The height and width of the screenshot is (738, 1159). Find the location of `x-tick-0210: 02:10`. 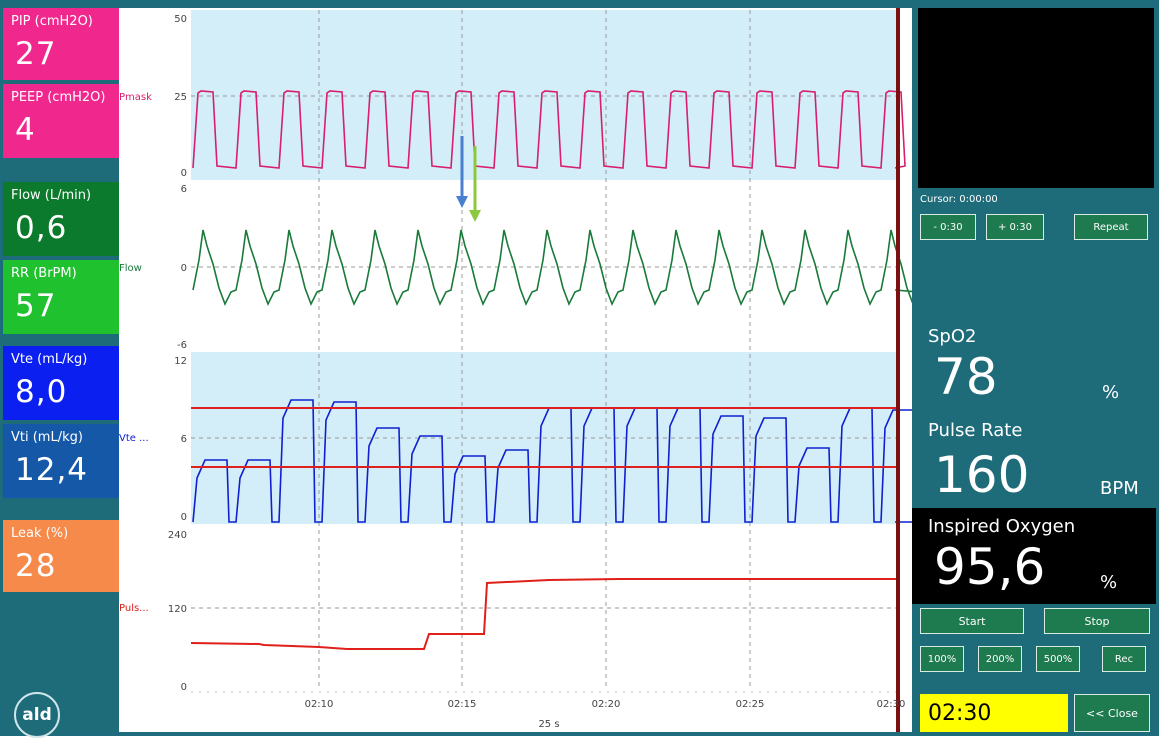

x-tick-0210: 02:10 is located at coordinates (319, 704).